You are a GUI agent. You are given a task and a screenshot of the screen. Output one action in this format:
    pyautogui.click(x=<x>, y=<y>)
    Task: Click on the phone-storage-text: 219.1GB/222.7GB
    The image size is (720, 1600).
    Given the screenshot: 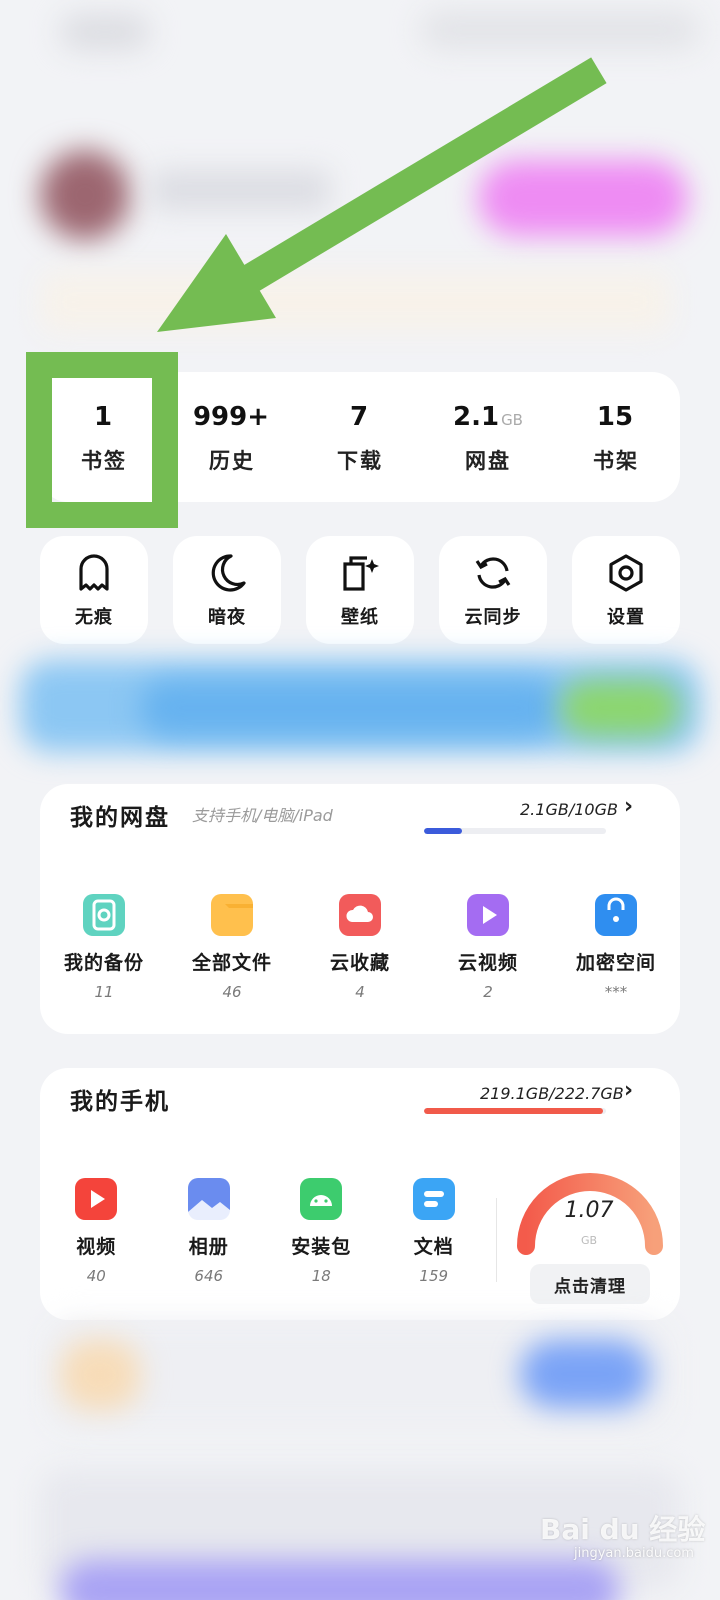 What is the action you would take?
    pyautogui.click(x=552, y=1093)
    